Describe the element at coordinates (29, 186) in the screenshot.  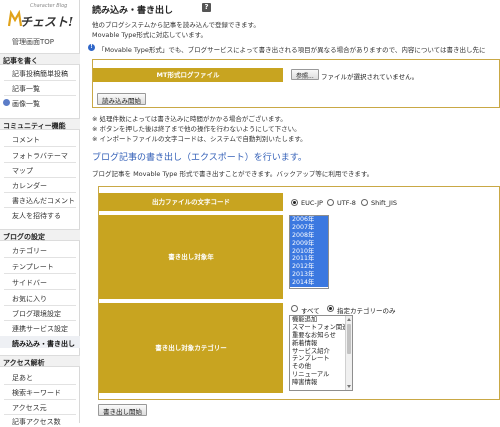
I see `sidebar-item-calendar: カレンダー` at that location.